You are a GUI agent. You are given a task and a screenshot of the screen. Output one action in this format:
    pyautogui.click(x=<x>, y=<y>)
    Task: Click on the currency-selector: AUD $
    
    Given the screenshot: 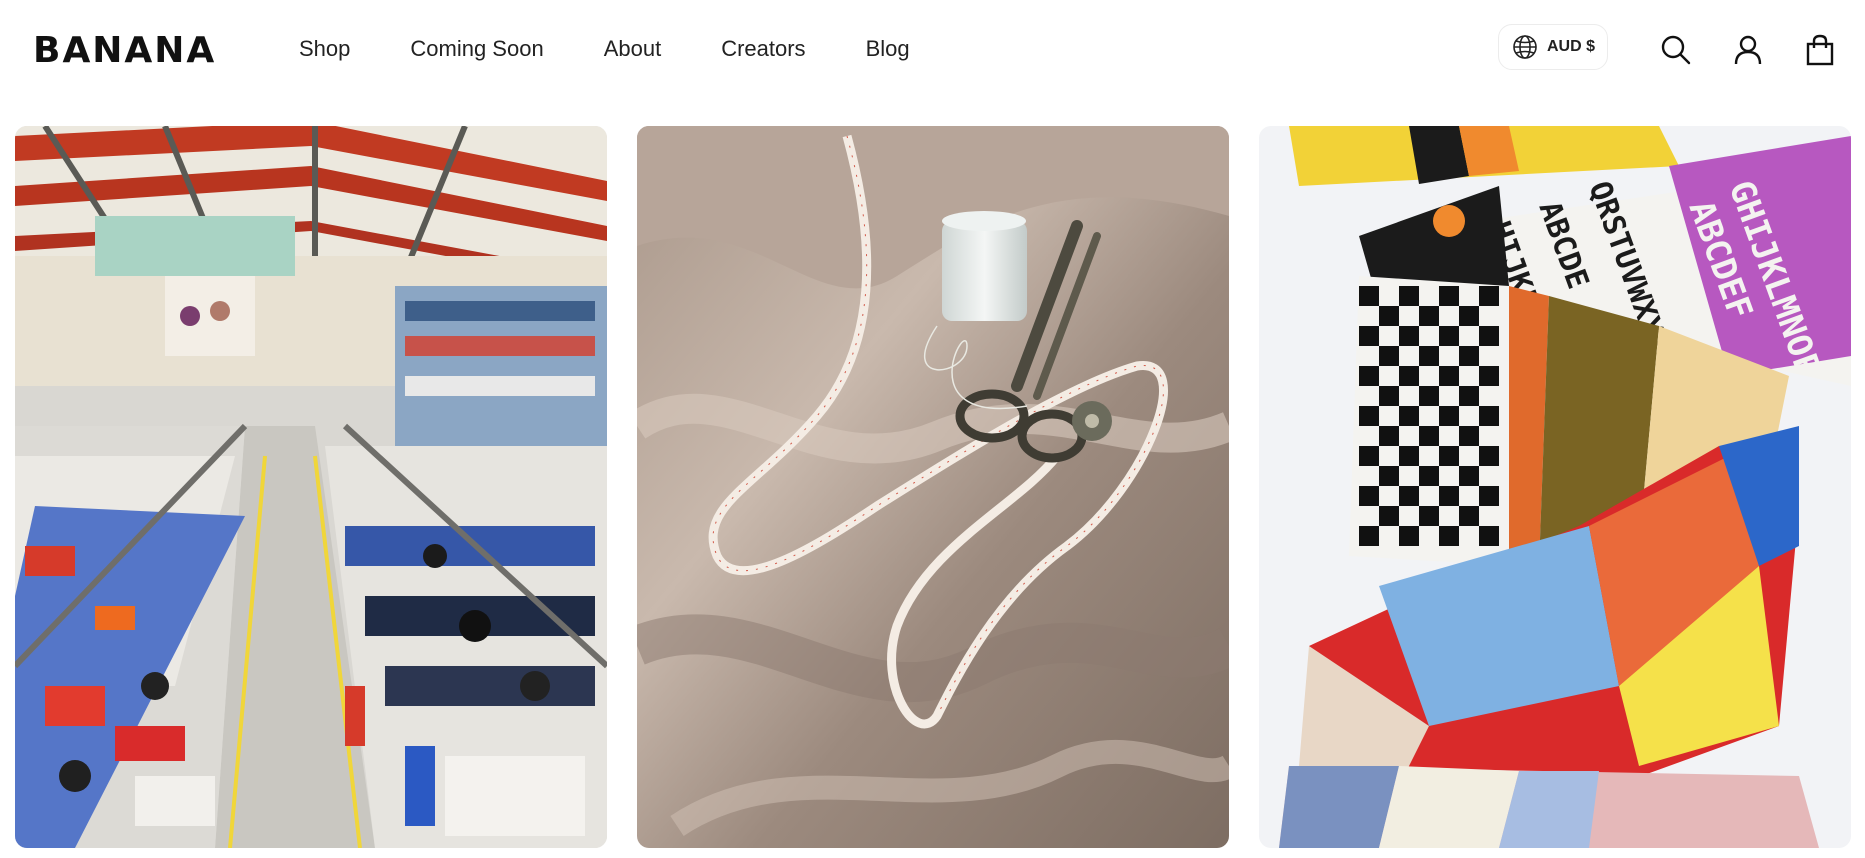 What is the action you would take?
    pyautogui.click(x=1553, y=47)
    